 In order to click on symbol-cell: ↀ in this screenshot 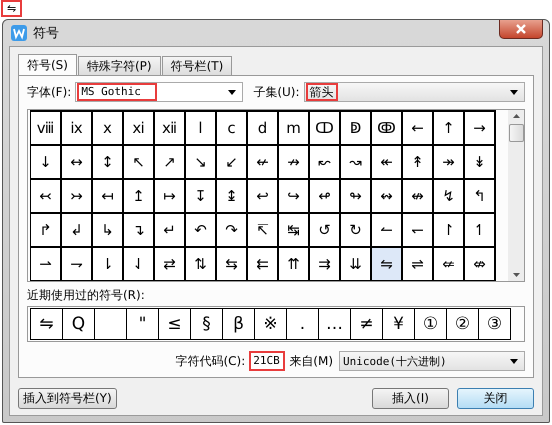, I will do `click(325, 129)`.